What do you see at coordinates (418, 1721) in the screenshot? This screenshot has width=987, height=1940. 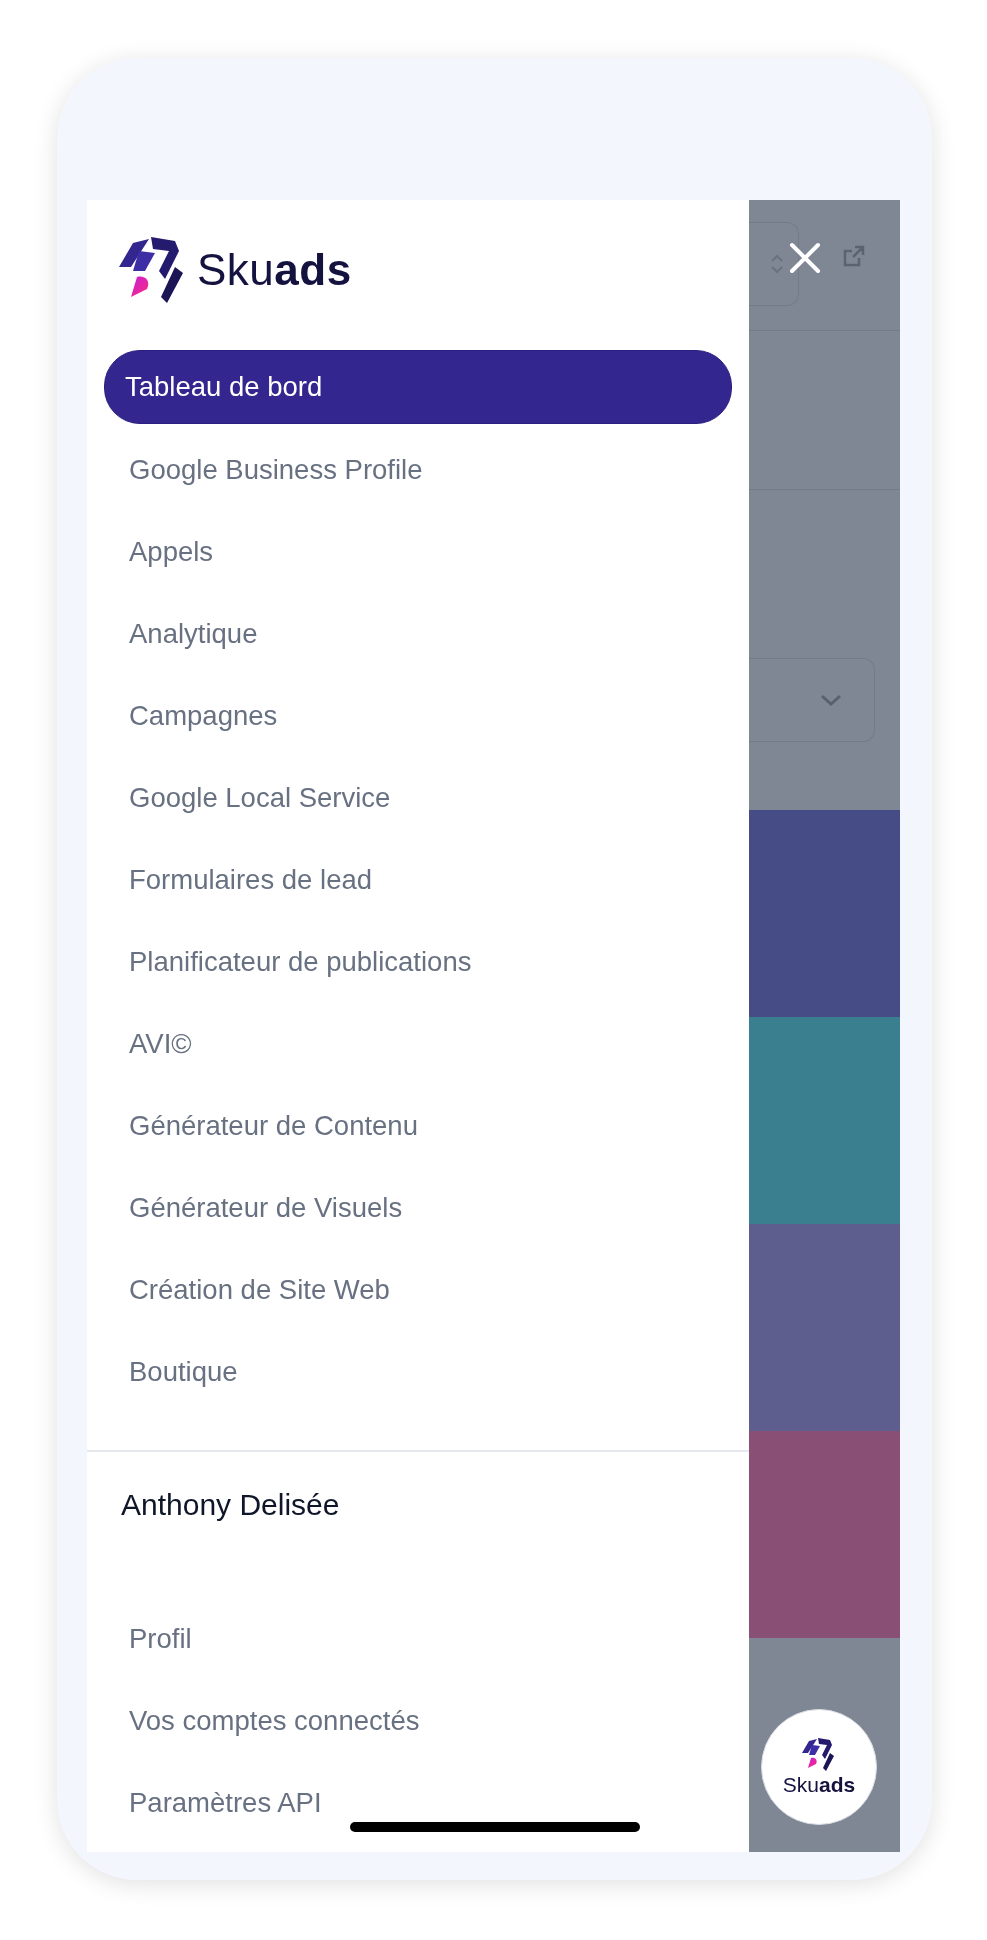 I see `account-menu-item: Vos comptes connectés` at bounding box center [418, 1721].